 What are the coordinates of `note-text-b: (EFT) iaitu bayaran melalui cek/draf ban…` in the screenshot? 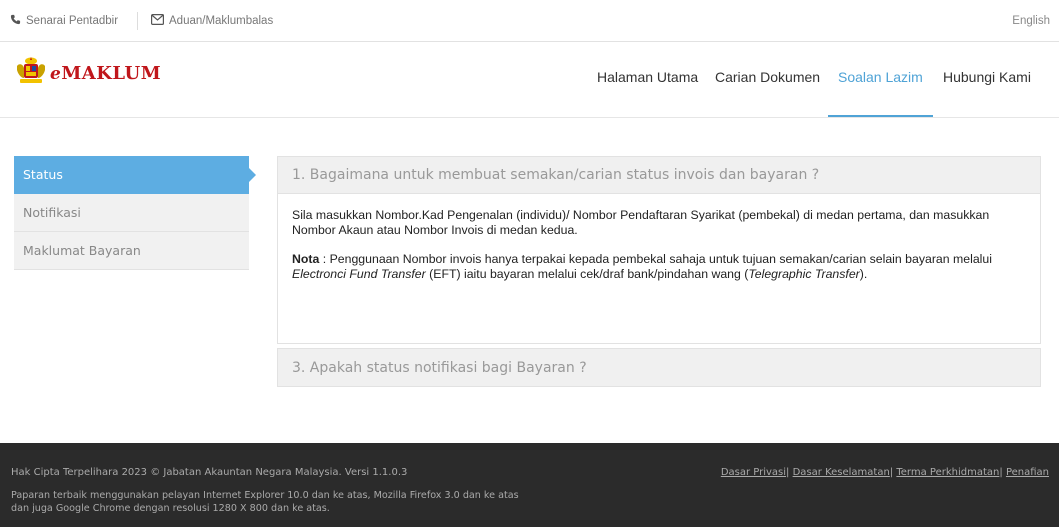 It's located at (587, 274).